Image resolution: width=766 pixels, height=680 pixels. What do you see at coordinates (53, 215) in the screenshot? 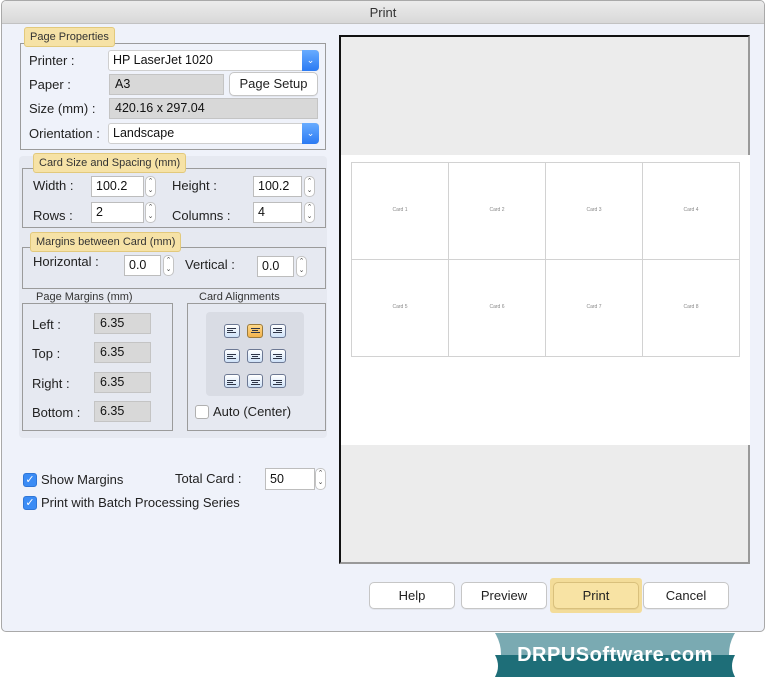
I see `rows-label: Rows :` at bounding box center [53, 215].